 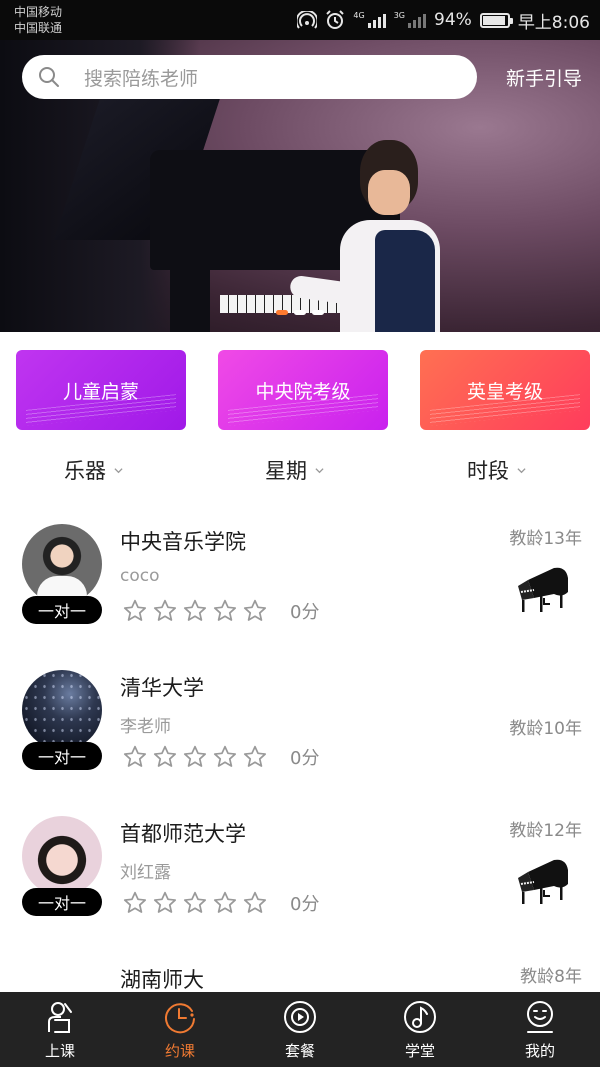 I want to click on category-label: 中央院考级, so click(x=303, y=391).